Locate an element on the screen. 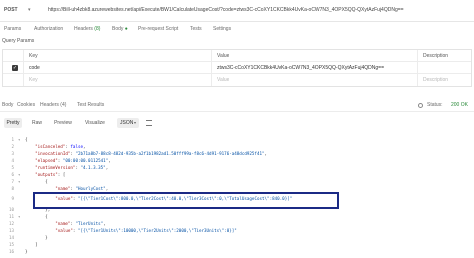  tab-body: Body ● is located at coordinates (120, 29).